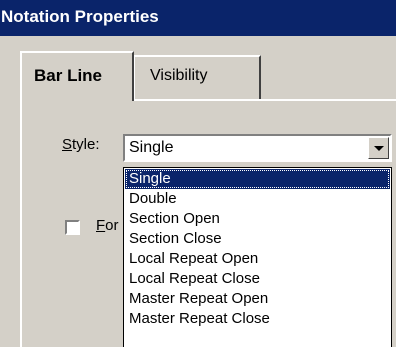  What do you see at coordinates (72, 227) in the screenshot?
I see `checkbox` at bounding box center [72, 227].